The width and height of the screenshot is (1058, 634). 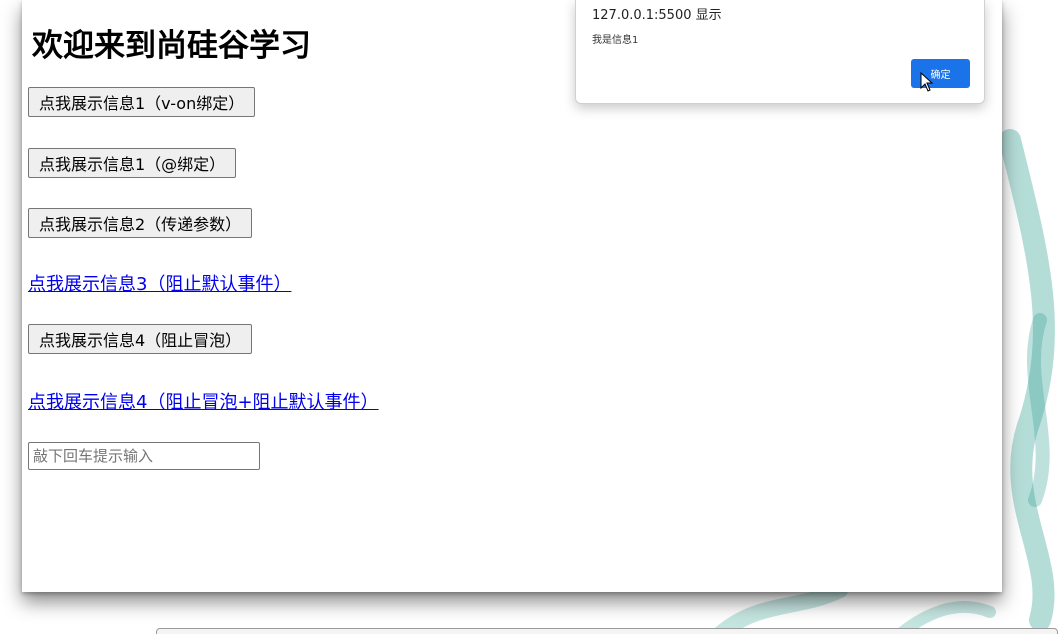 What do you see at coordinates (657, 15) in the screenshot?
I see `alert-origin: 127.0.0.1:5500 显示` at bounding box center [657, 15].